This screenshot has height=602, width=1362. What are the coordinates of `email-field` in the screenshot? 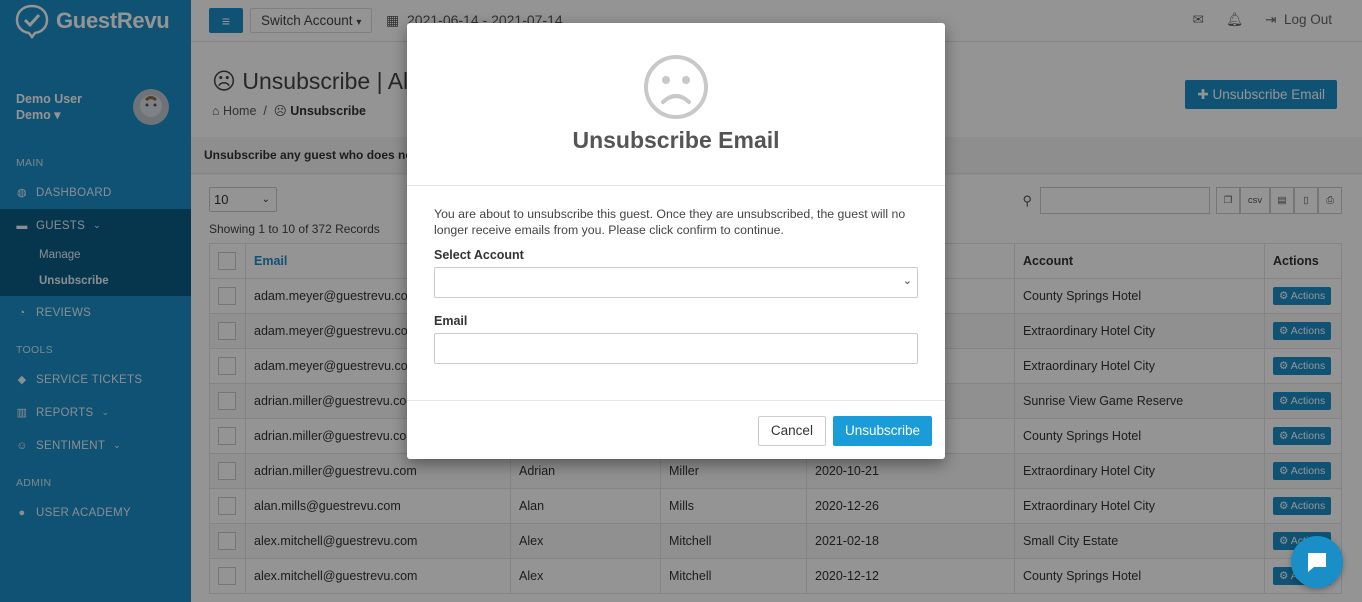 It's located at (676, 348).